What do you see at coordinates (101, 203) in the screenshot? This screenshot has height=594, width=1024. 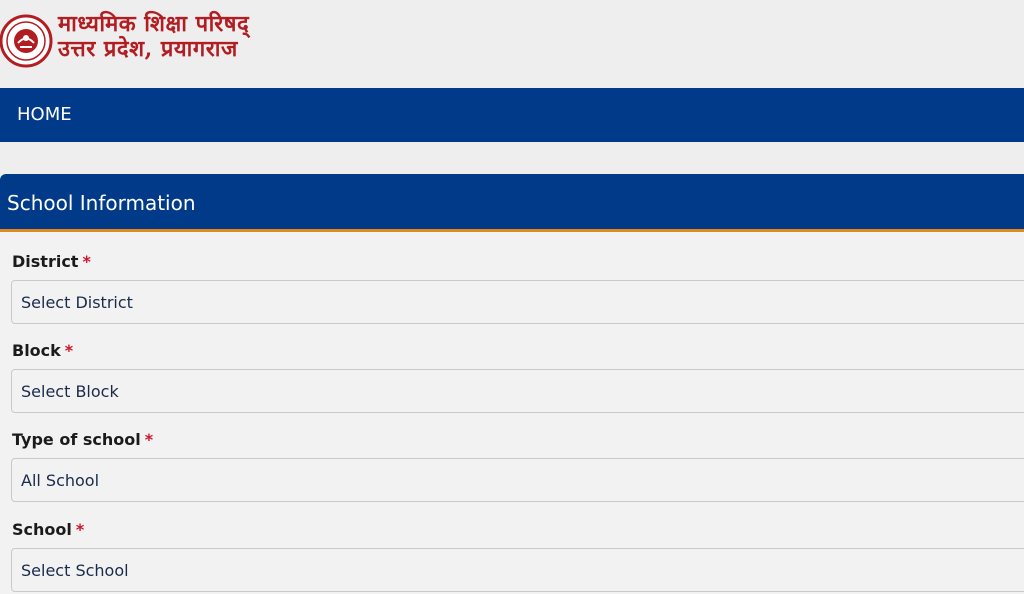 I see `card-title: School Information` at bounding box center [101, 203].